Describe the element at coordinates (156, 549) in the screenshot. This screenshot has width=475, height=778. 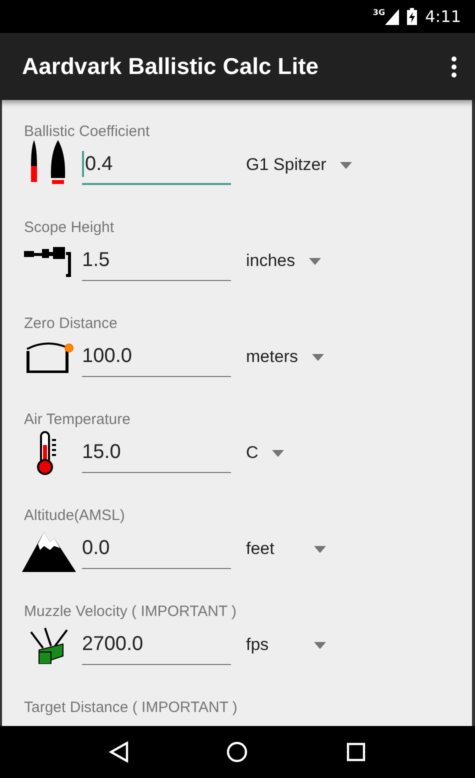
I see `input-field: 0.0` at that location.